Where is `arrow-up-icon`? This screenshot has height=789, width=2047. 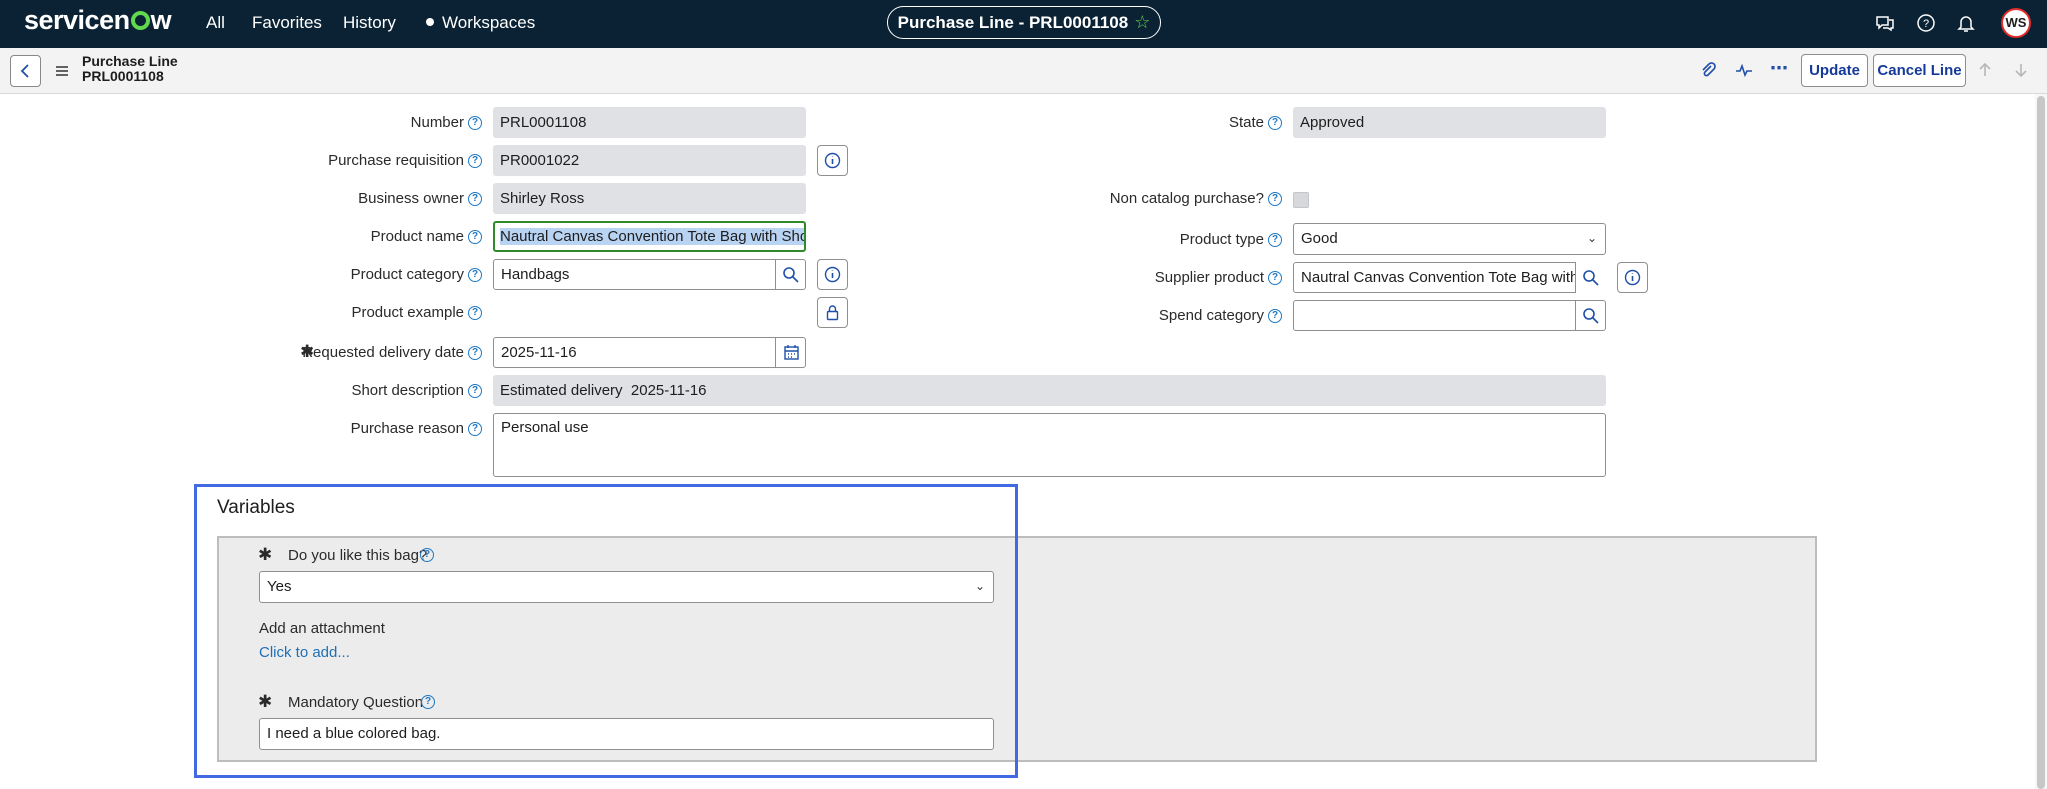 arrow-up-icon is located at coordinates (1985, 70).